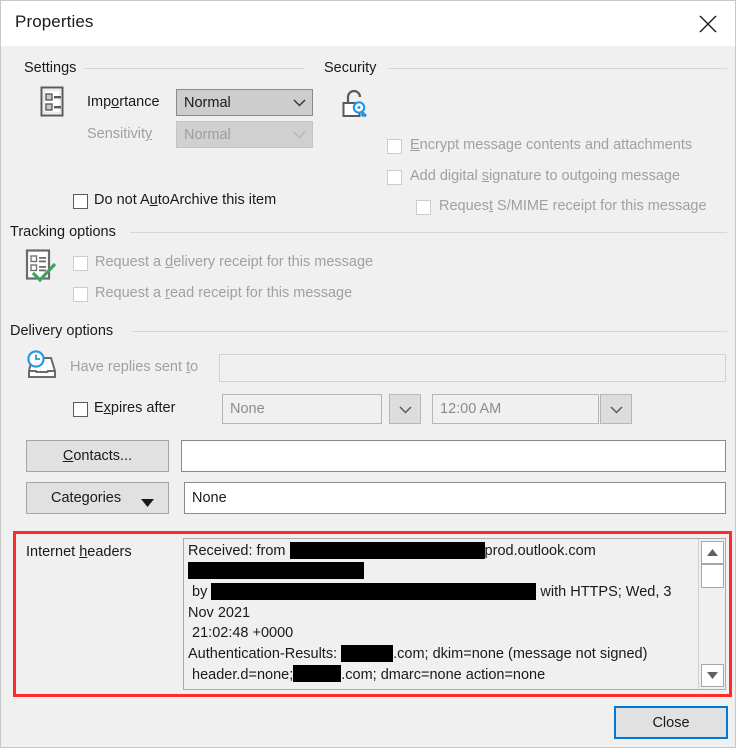  Describe the element at coordinates (86, 498) in the screenshot. I see `categories-button-label: Categories` at that location.